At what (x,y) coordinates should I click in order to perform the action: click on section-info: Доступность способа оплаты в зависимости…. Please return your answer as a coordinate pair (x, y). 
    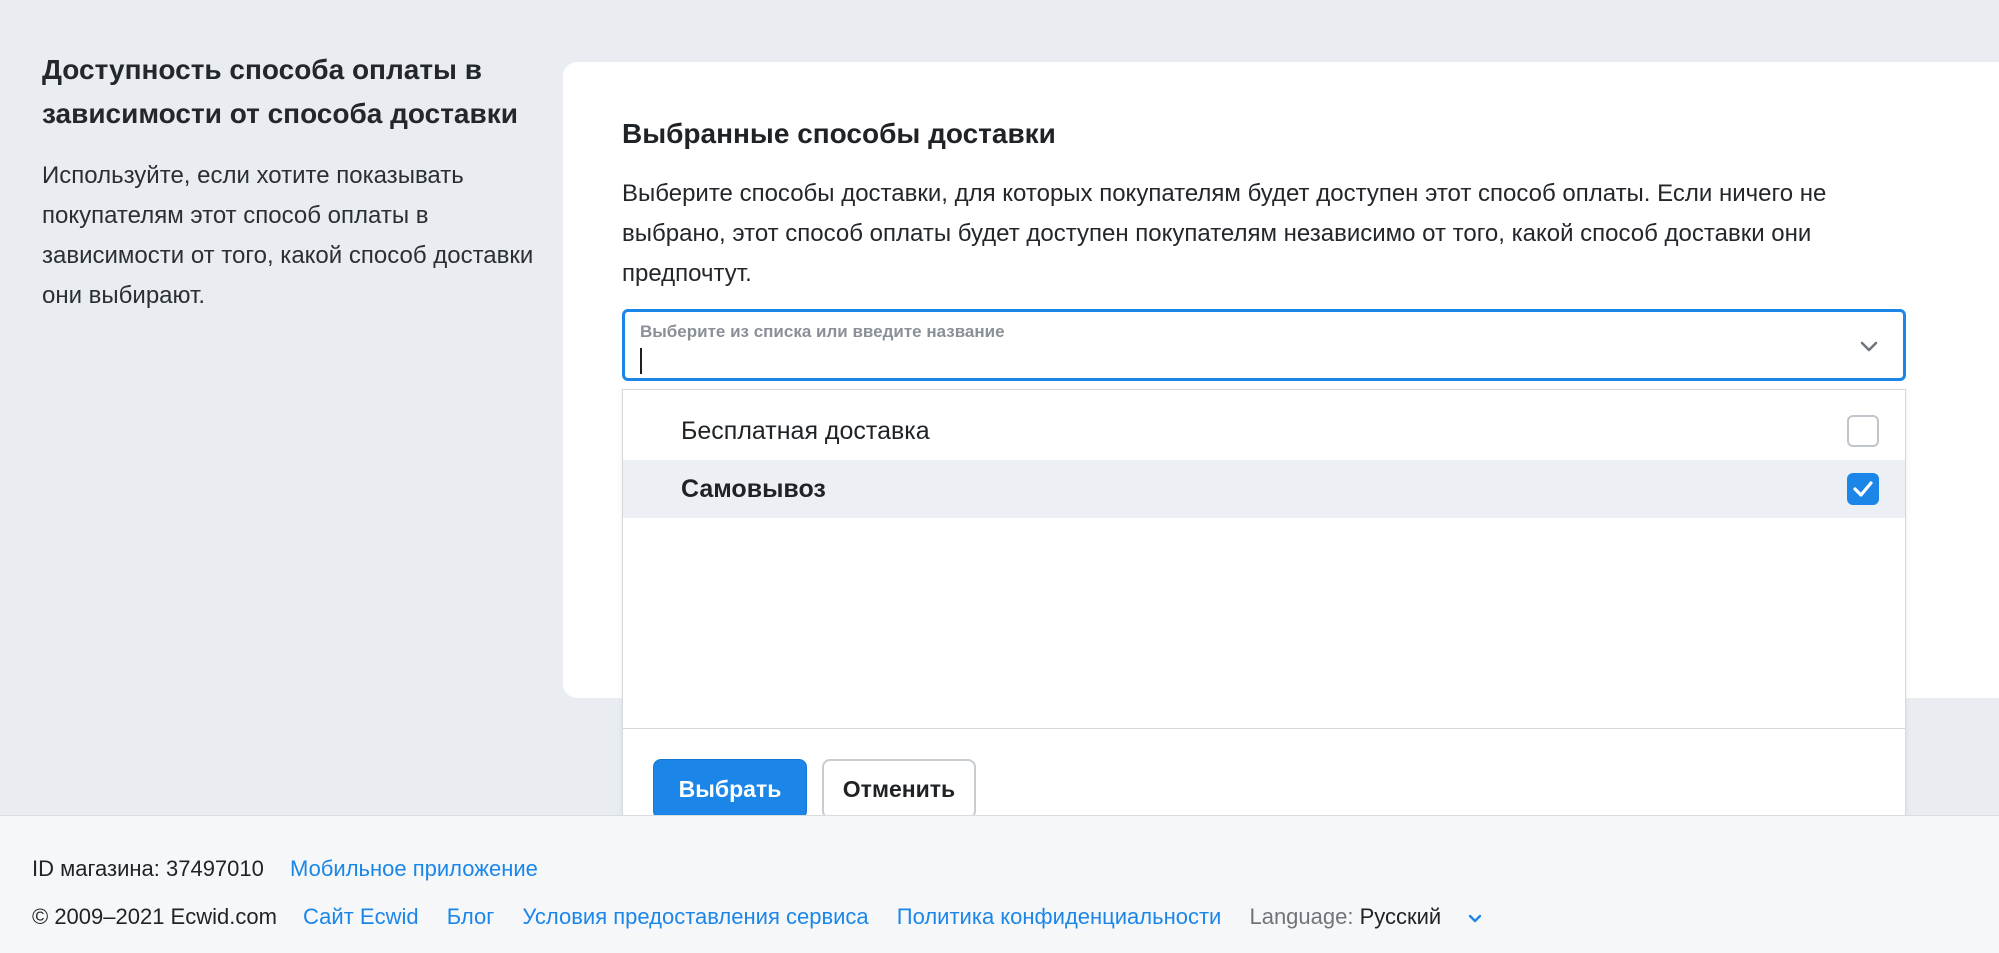
    Looking at the image, I should click on (292, 182).